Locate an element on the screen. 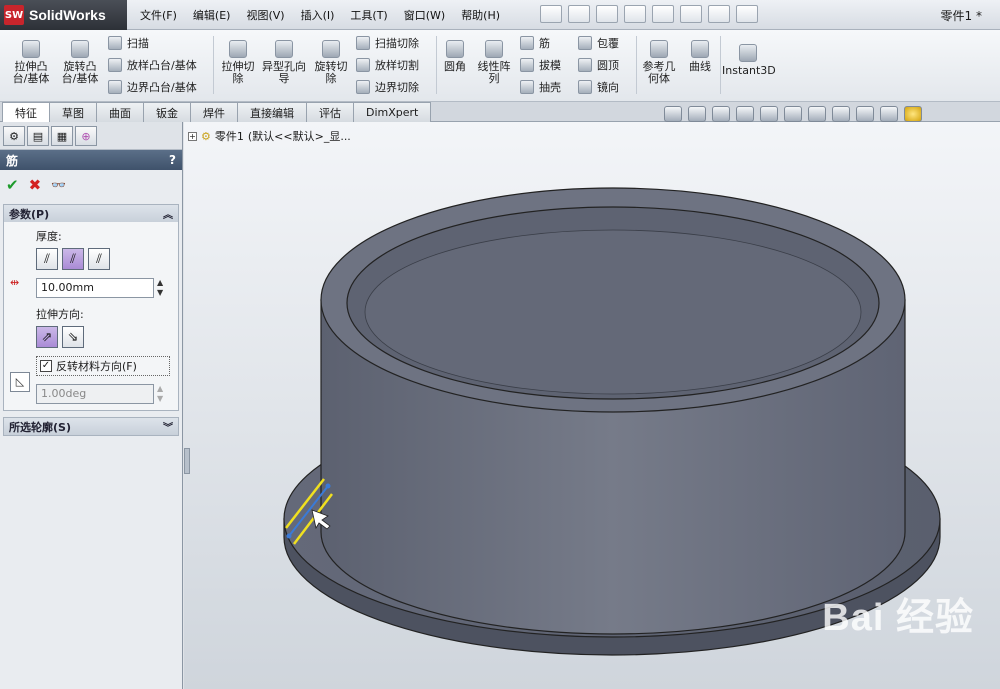 Image resolution: width=1000 pixels, height=689 pixels. loft-boss-button: 放样凸台/基体 is located at coordinates (152, 65).